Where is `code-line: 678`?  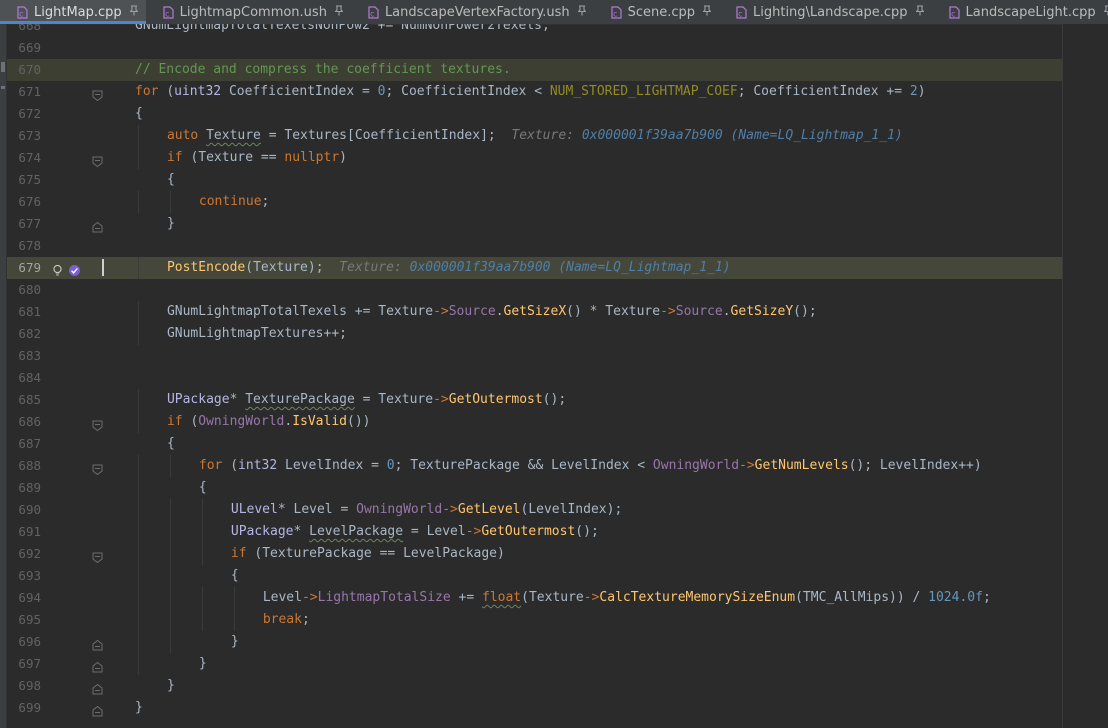
code-line: 678 is located at coordinates (534, 246).